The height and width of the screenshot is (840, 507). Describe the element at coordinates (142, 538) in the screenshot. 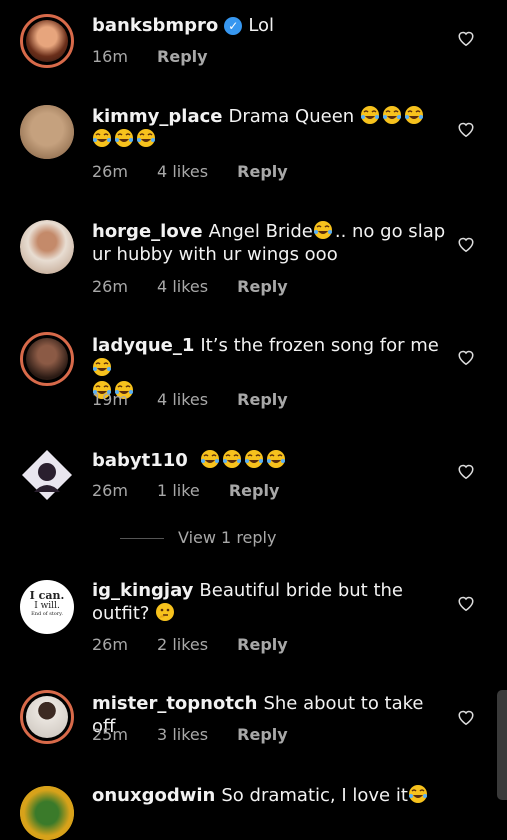

I see `divider` at that location.